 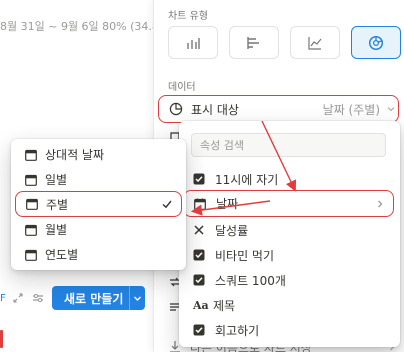 I want to click on new-button: 새로 만들기, so click(x=98, y=298).